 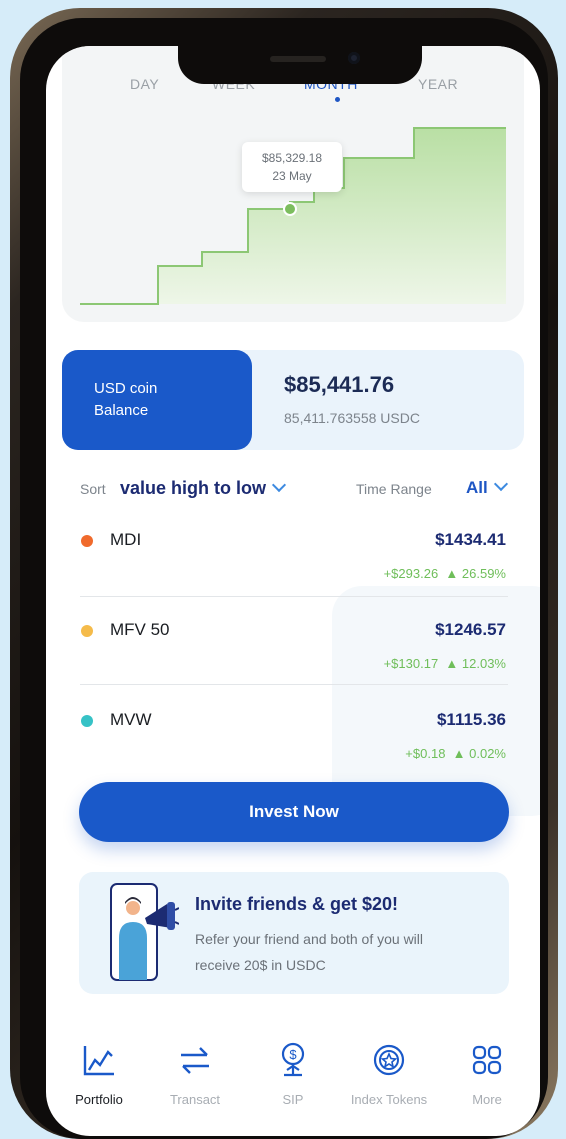 What do you see at coordinates (292, 176) in the screenshot?
I see `tooltip-date: 23 May` at bounding box center [292, 176].